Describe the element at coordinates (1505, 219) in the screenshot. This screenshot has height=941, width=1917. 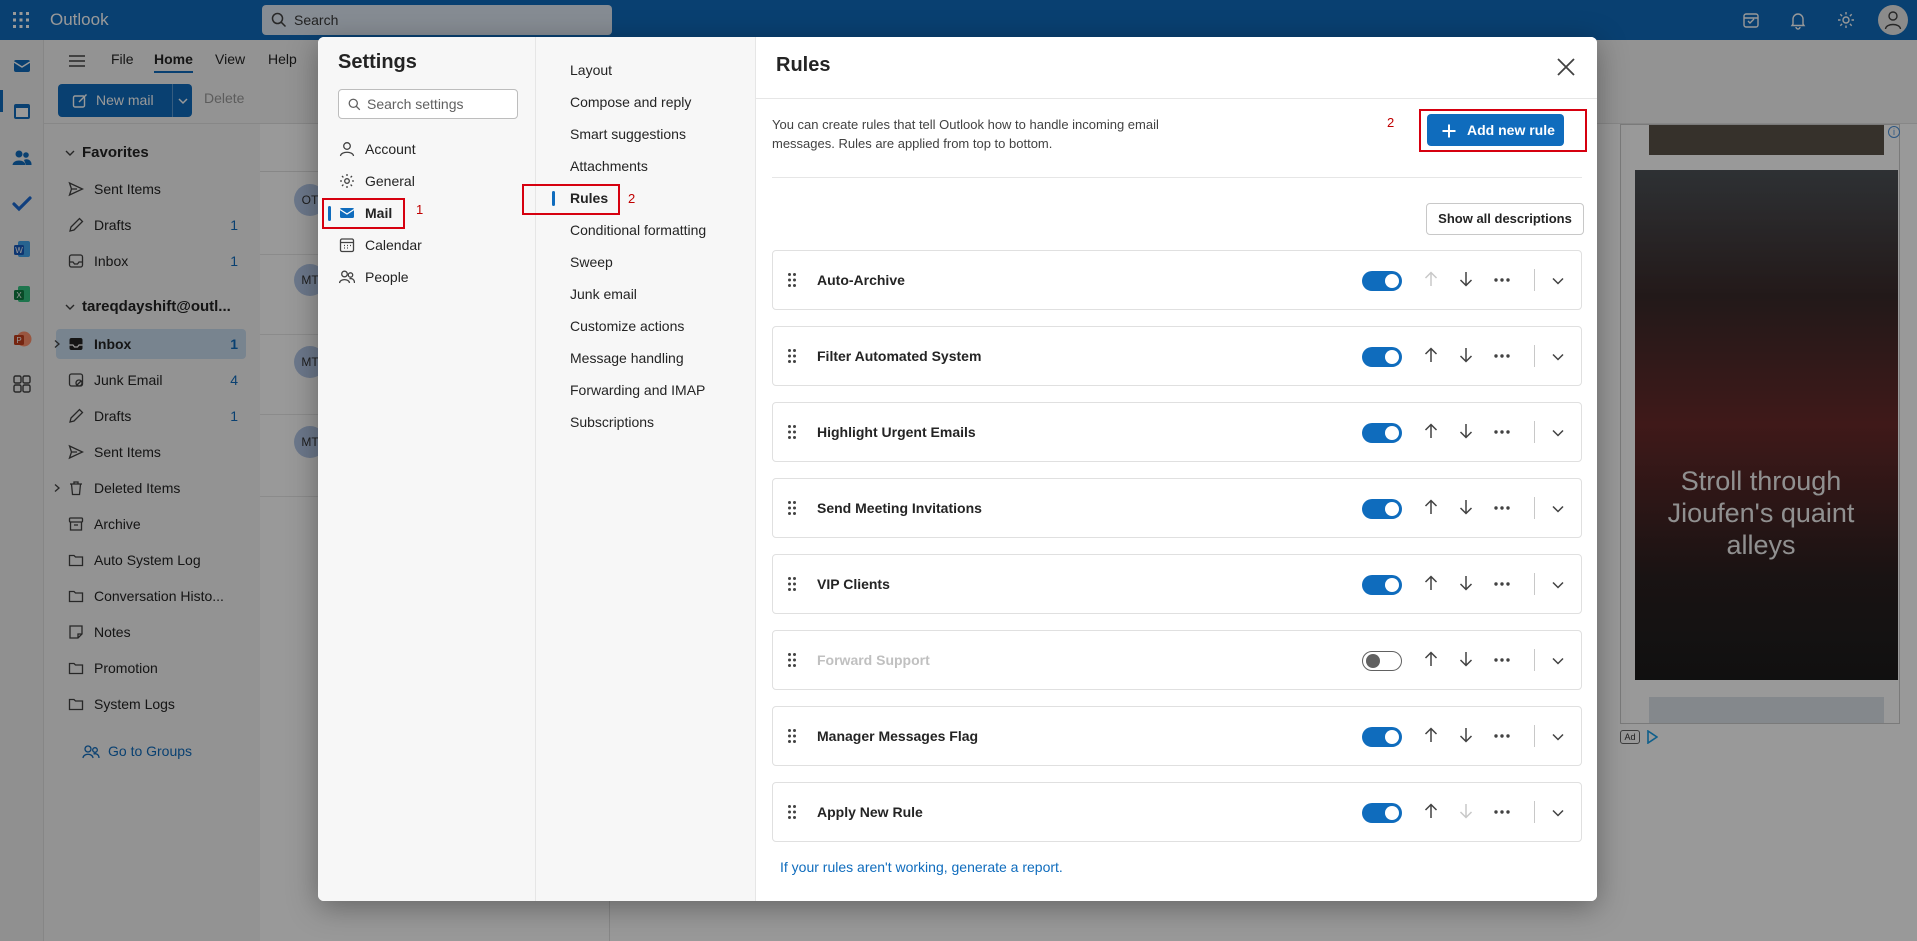
I see `show-all-descriptions-button: Show all descriptions` at that location.